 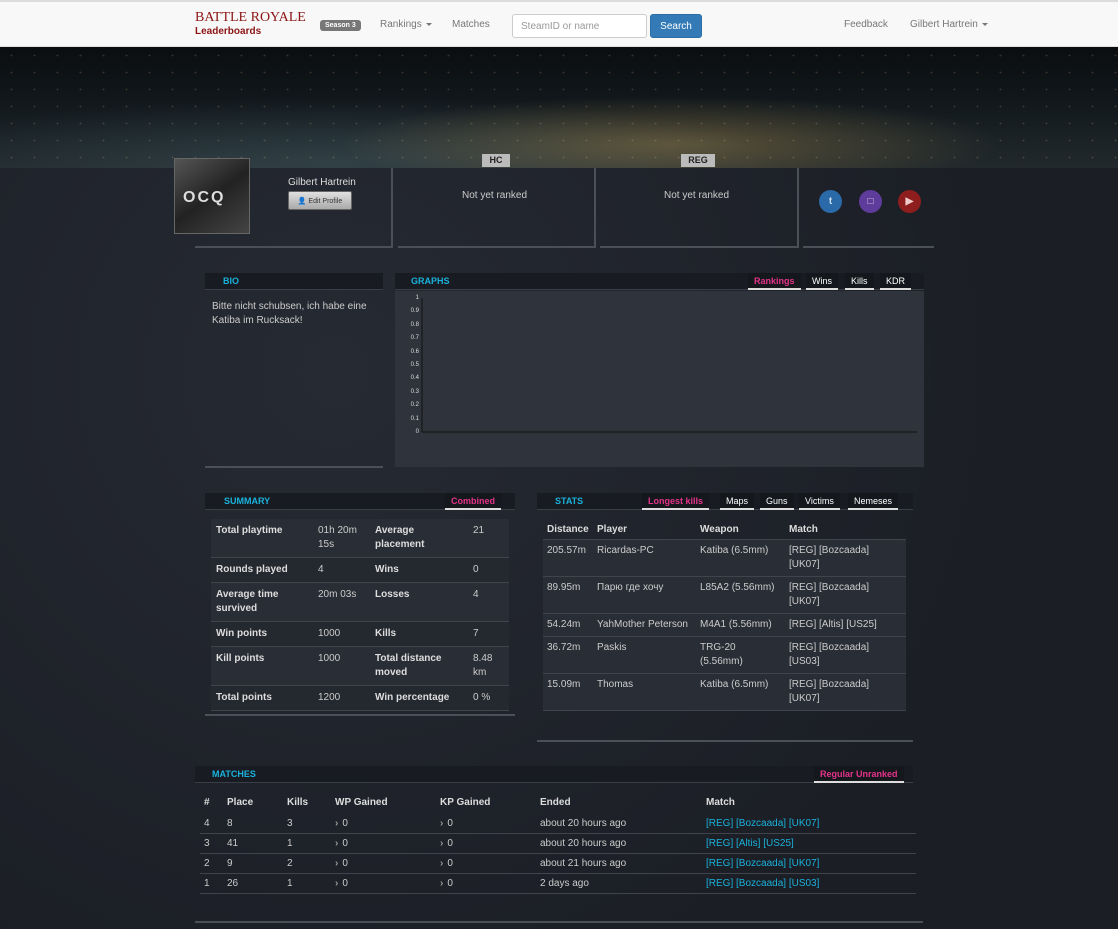 What do you see at coordinates (417, 432) in the screenshot?
I see `y-tick-label: 0` at bounding box center [417, 432].